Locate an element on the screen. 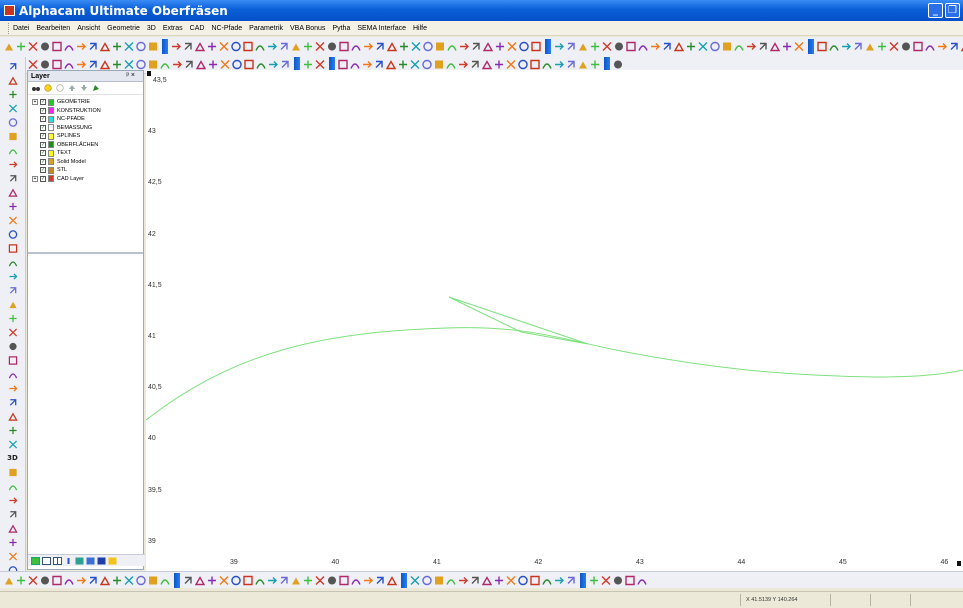 Image resolution: width=963 pixels, height=608 pixels. layer-row: ✓ NC-PFADE is located at coordinates (85, 119).